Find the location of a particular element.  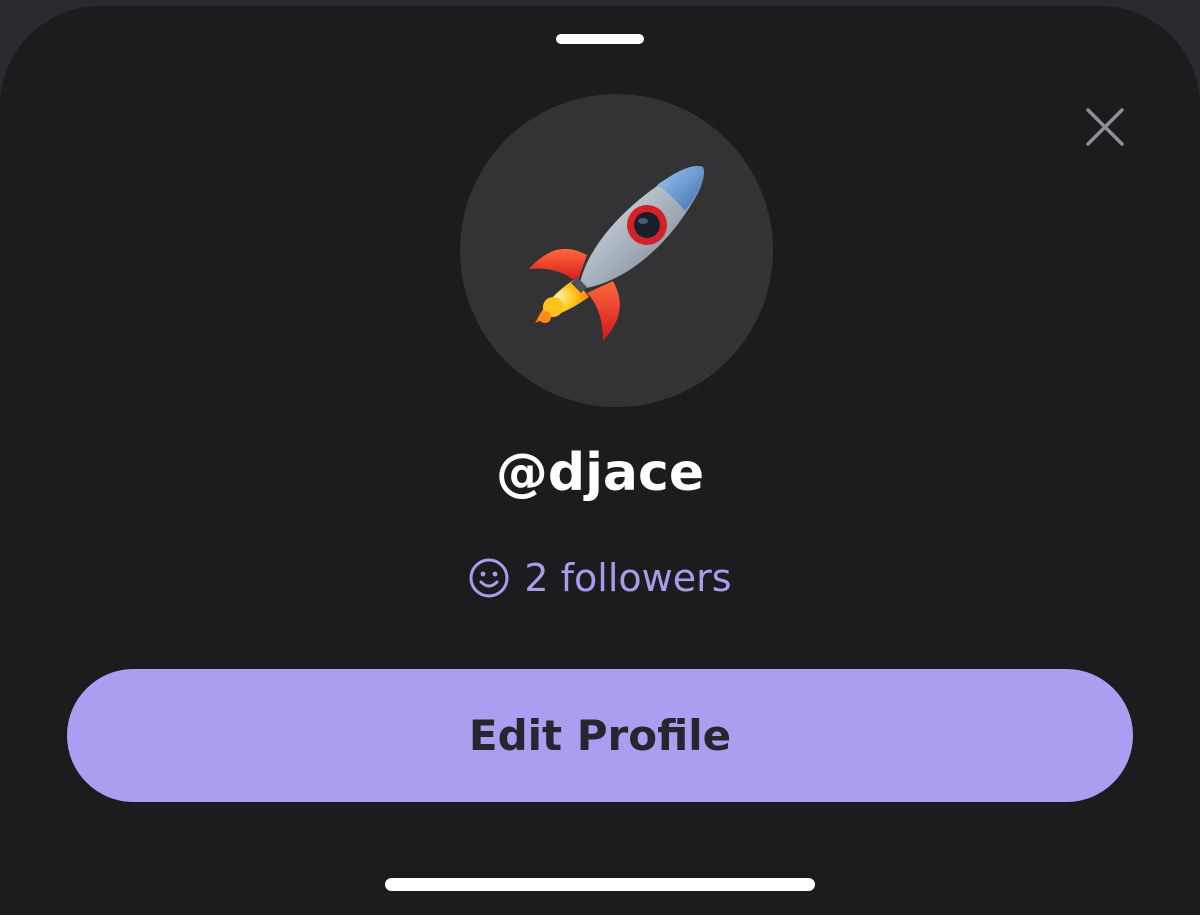

close-button is located at coordinates (1105, 127).